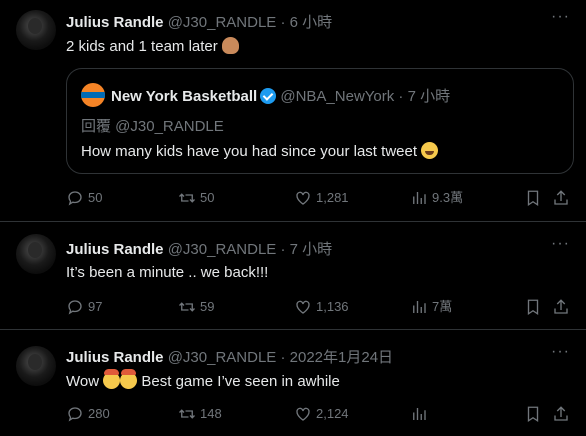  What do you see at coordinates (311, 249) in the screenshot?
I see `timestamp: 7 小時` at bounding box center [311, 249].